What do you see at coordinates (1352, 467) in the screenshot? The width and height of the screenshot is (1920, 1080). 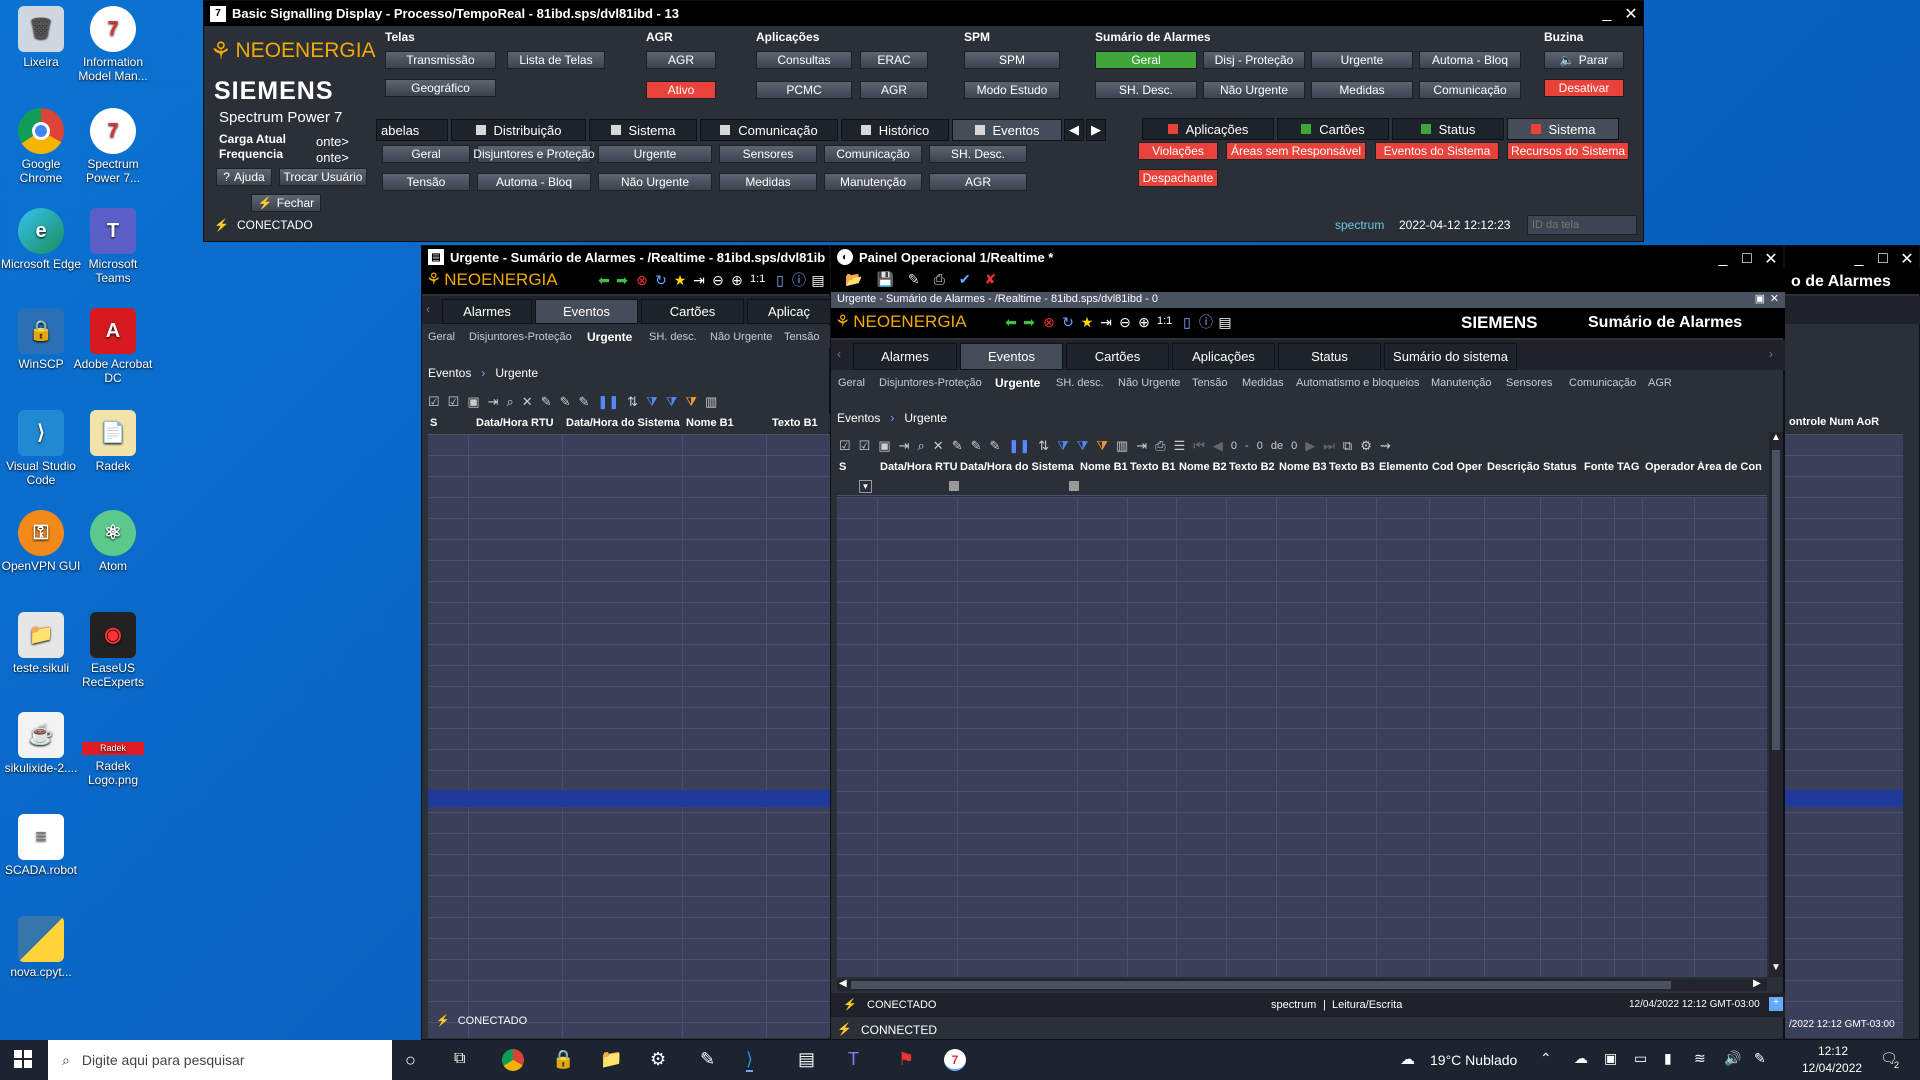 I see `col-texto-b3: Texto B3` at bounding box center [1352, 467].